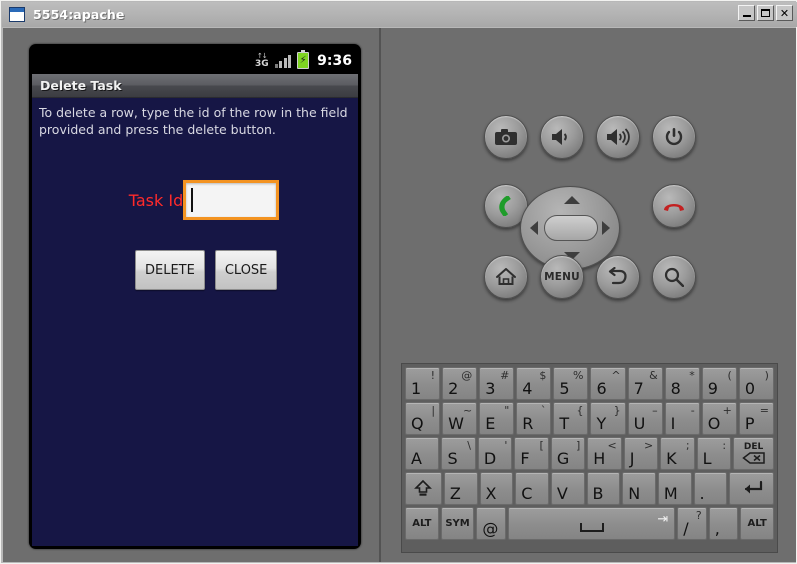 This screenshot has height=564, width=797. Describe the element at coordinates (655, 410) in the screenshot. I see `key-alt-label: –` at that location.